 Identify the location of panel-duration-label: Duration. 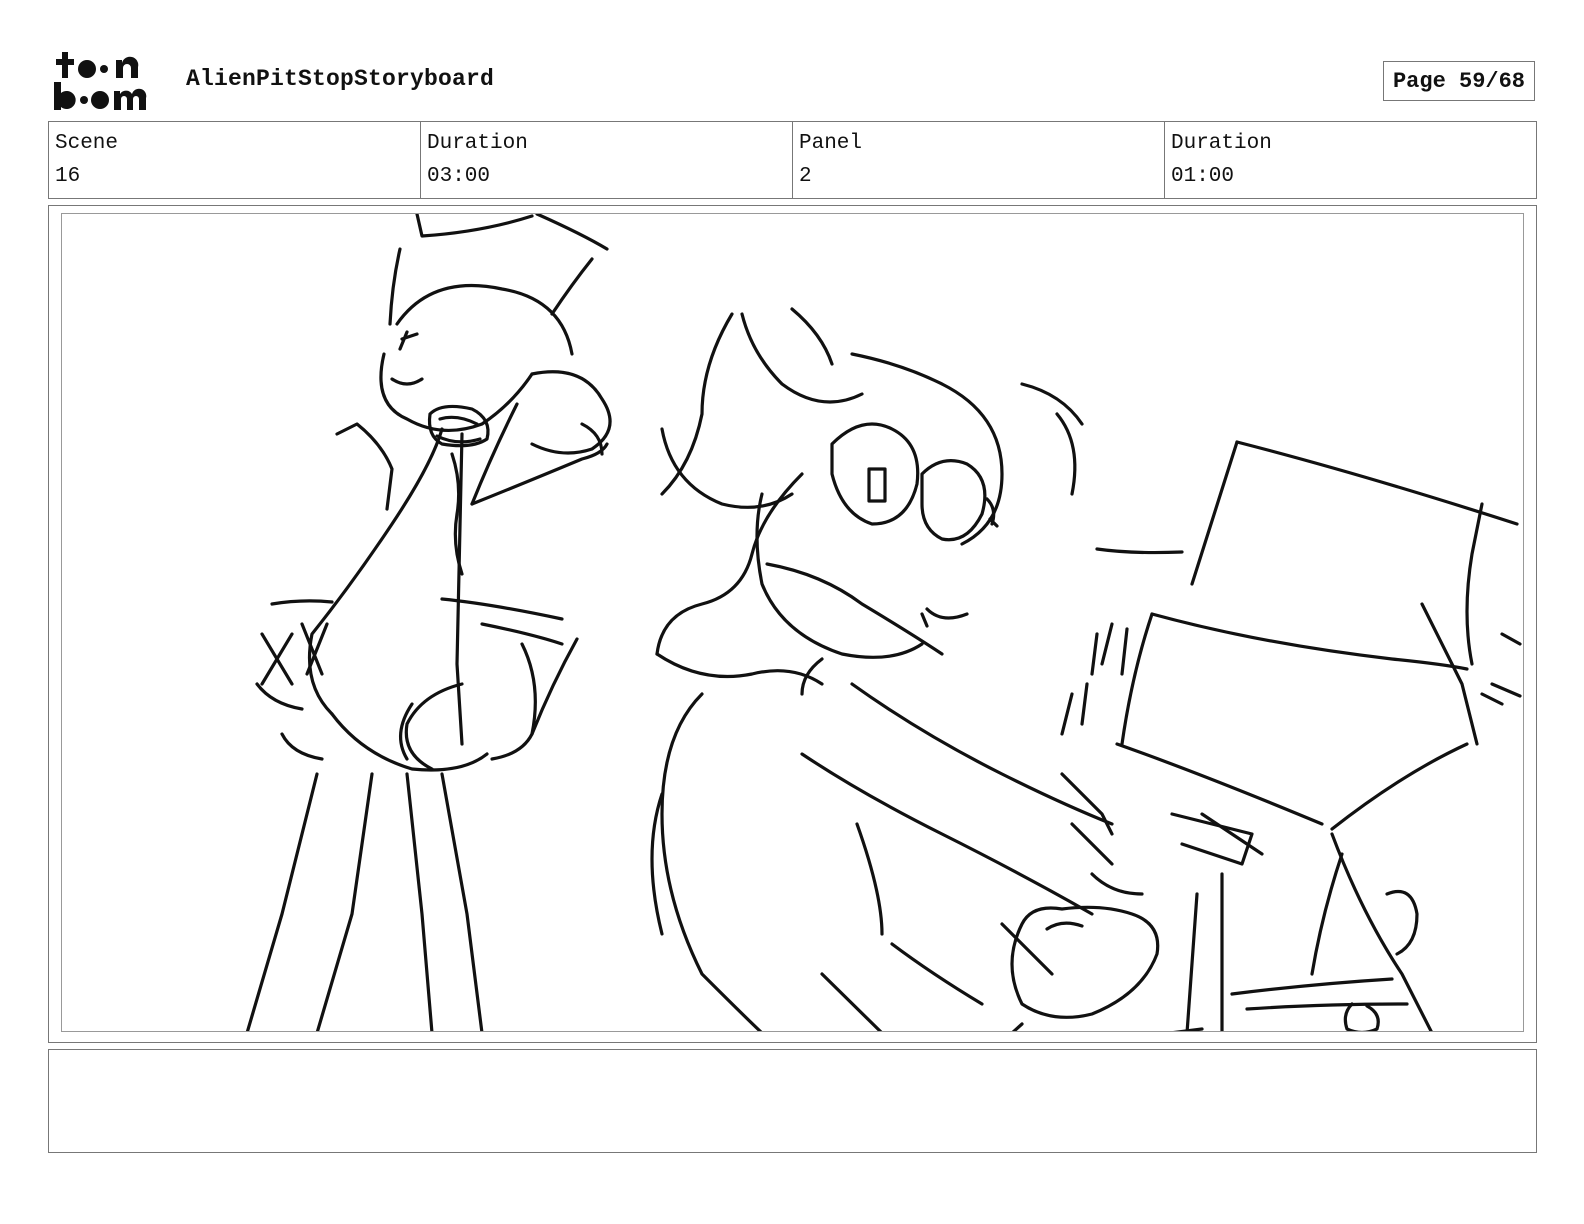
(1221, 143).